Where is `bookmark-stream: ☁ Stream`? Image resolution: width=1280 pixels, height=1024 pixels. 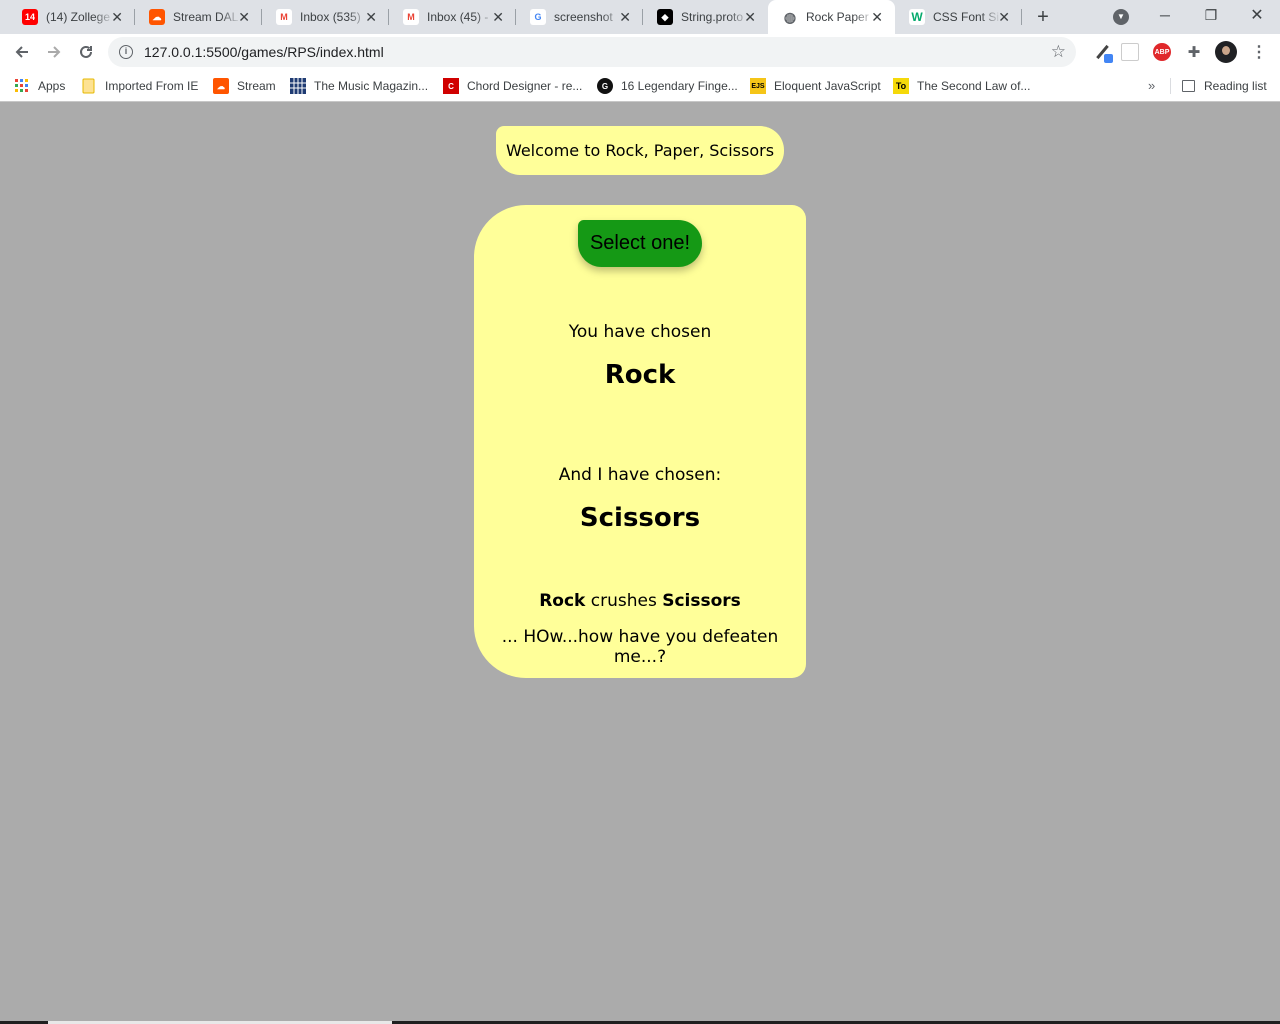
bookmark-stream: ☁ Stream is located at coordinates (244, 86).